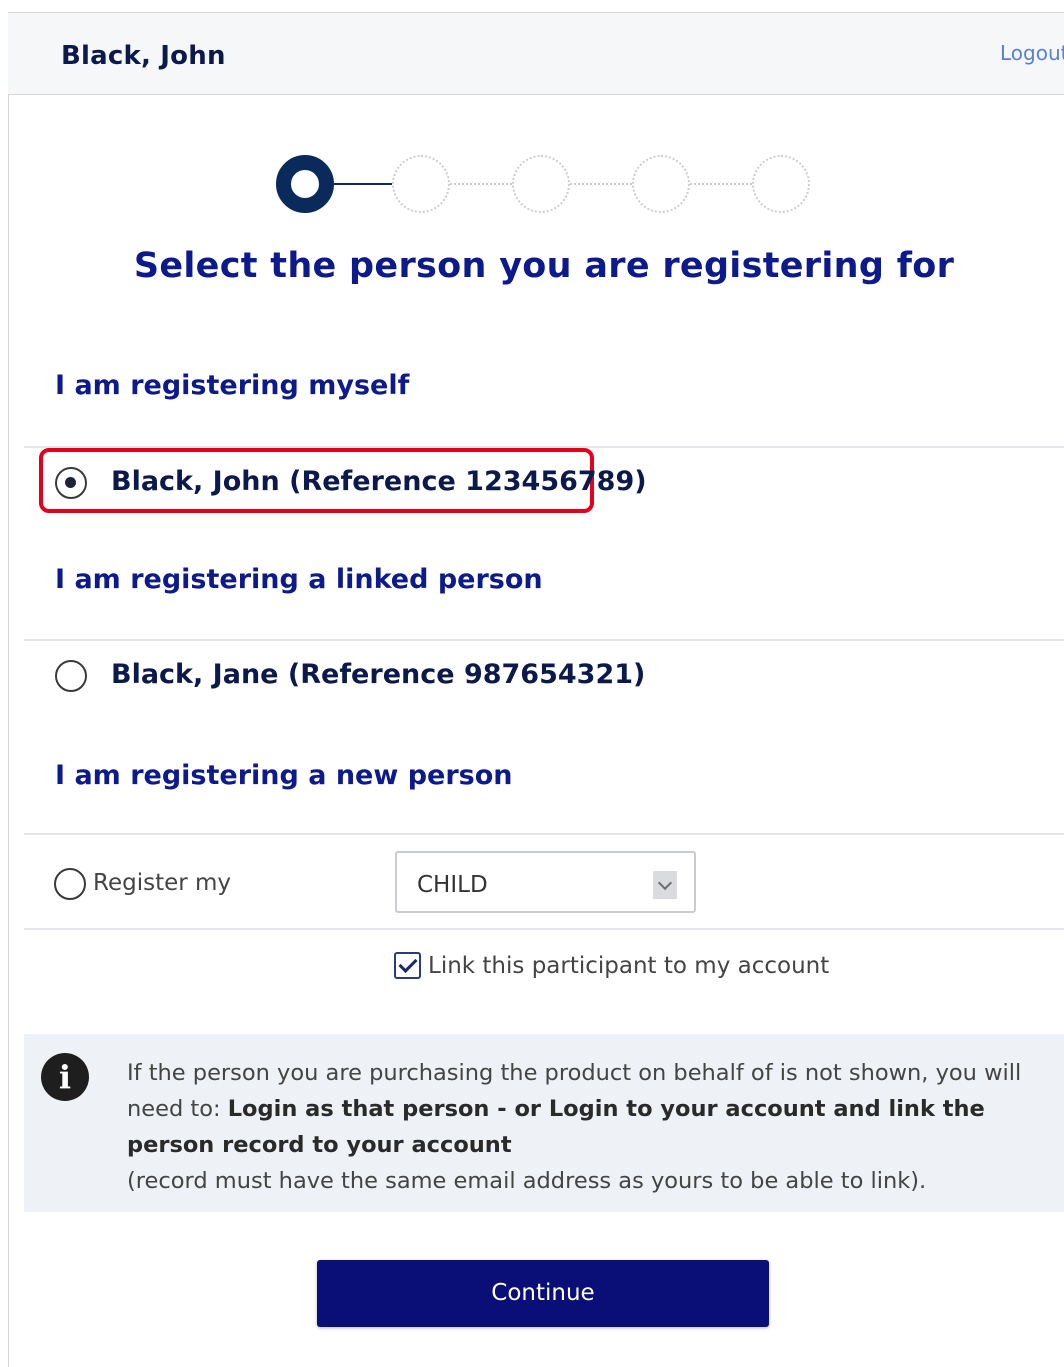 The height and width of the screenshot is (1367, 1064). What do you see at coordinates (545, 882) in the screenshot?
I see `relationship-select: CHILD` at bounding box center [545, 882].